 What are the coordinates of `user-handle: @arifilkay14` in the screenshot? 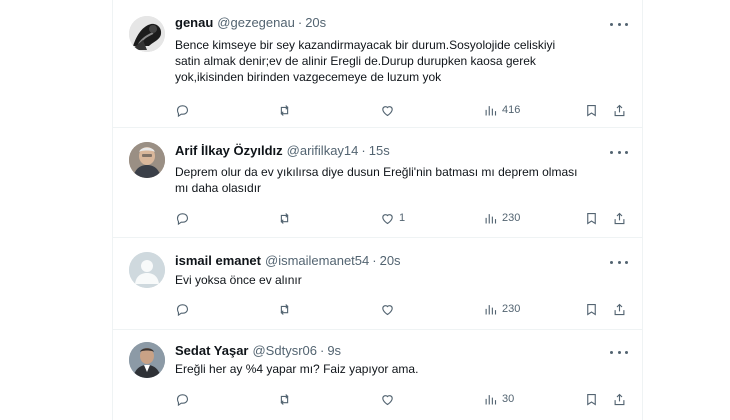 It's located at (323, 150).